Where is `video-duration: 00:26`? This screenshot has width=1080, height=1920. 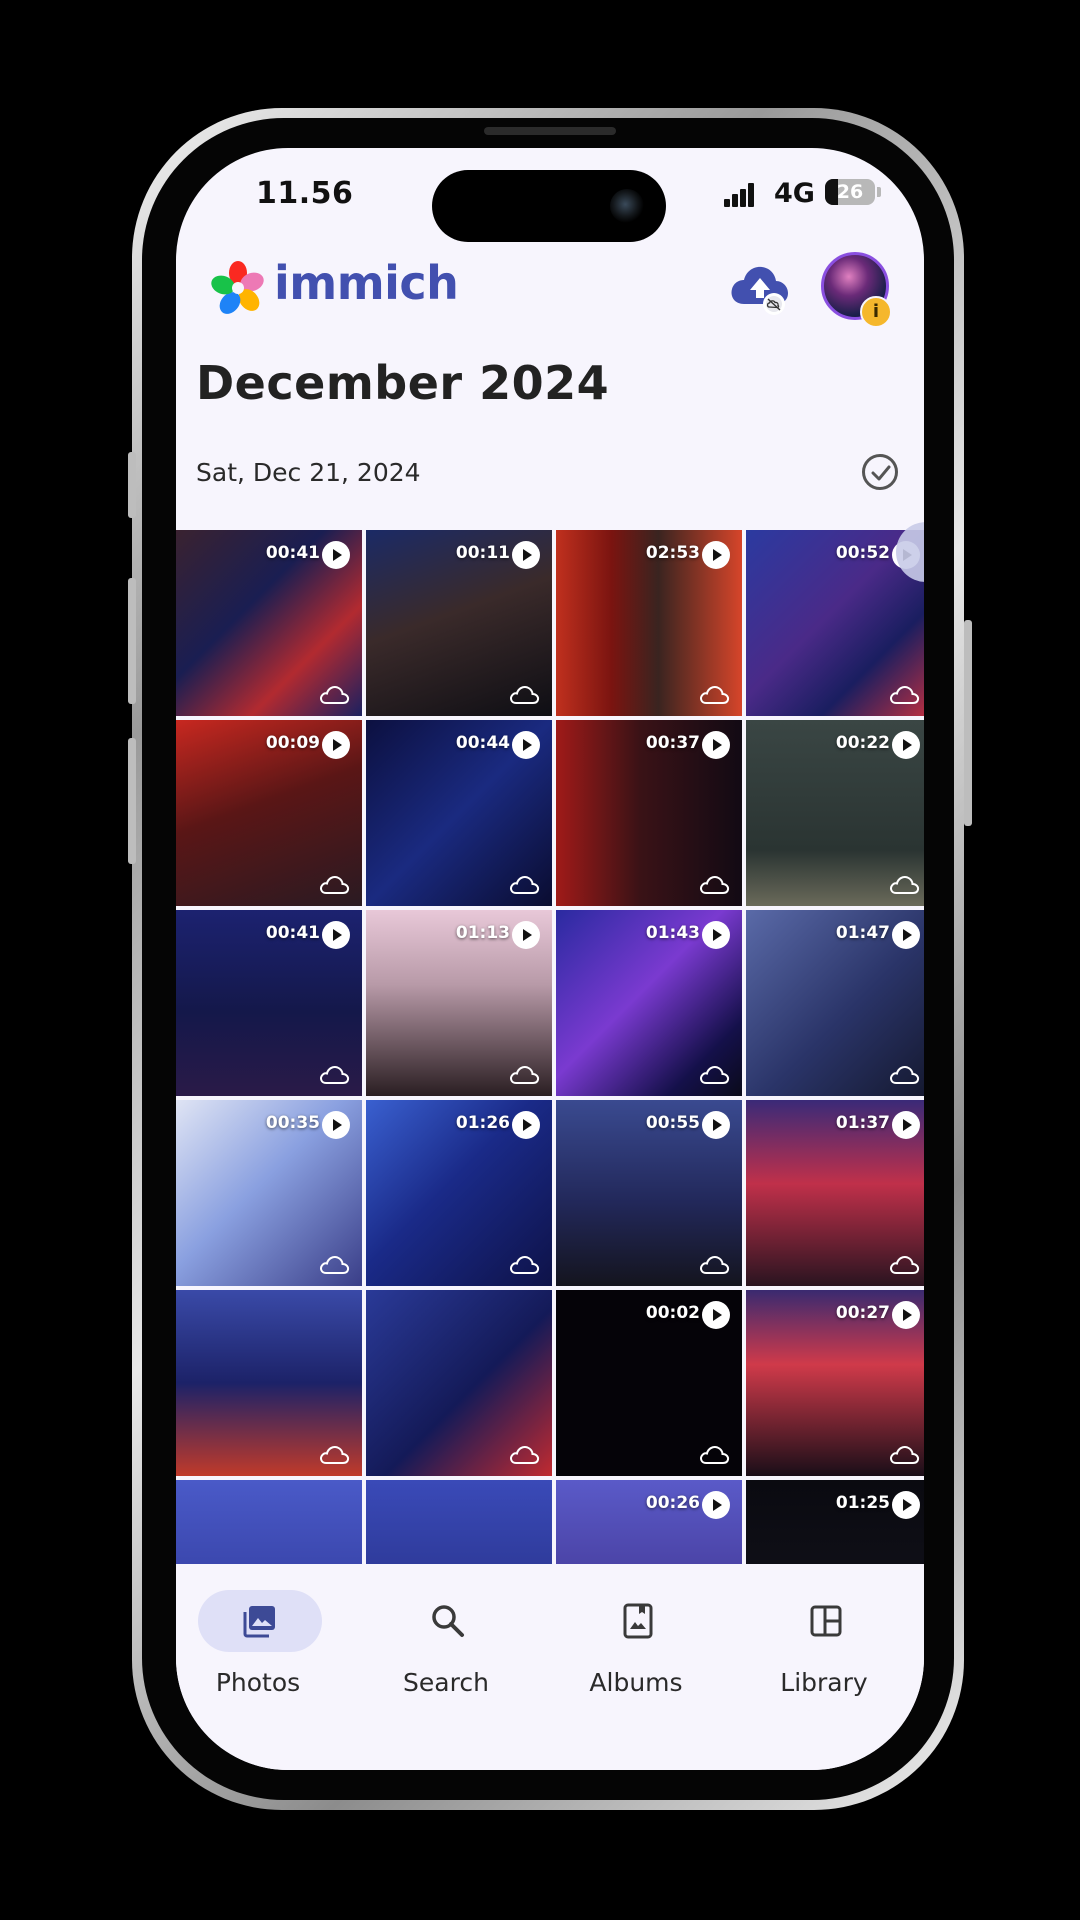
video-duration: 00:26 is located at coordinates (672, 1503).